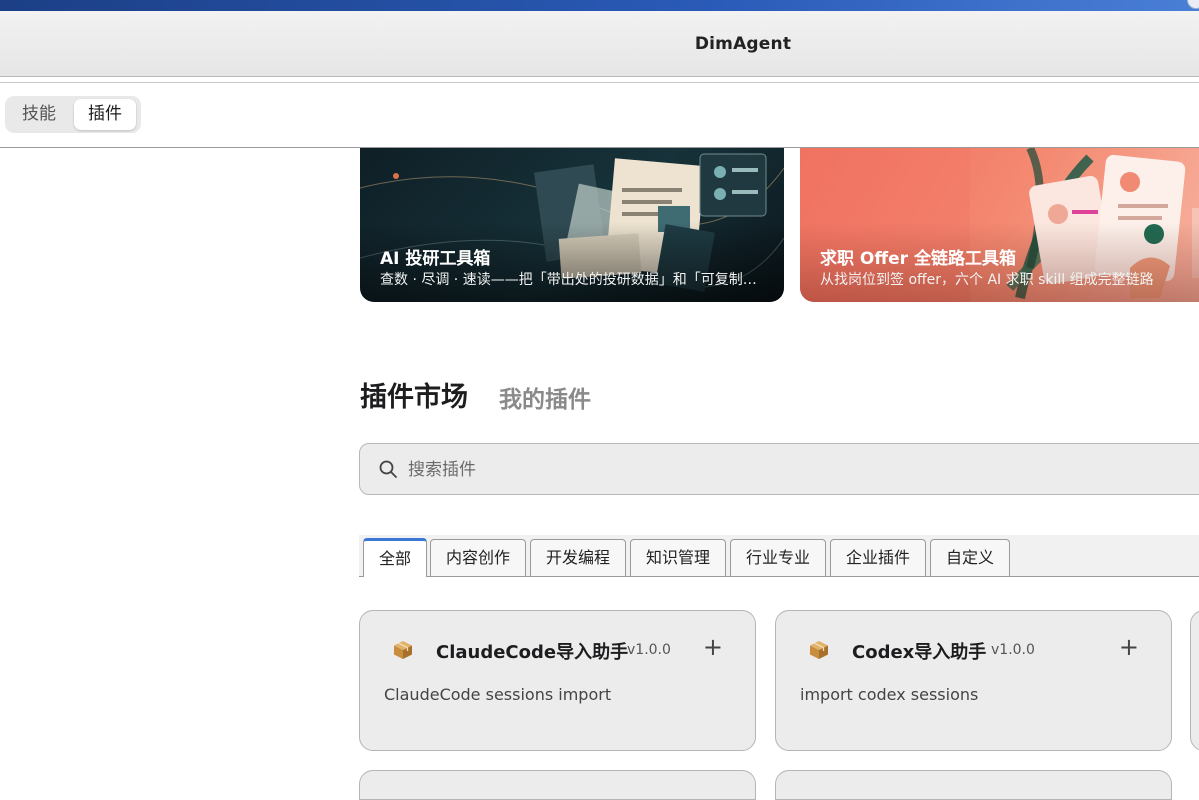 This screenshot has width=1199, height=800. I want to click on mode-segmented-control: 技能 插件, so click(73, 114).